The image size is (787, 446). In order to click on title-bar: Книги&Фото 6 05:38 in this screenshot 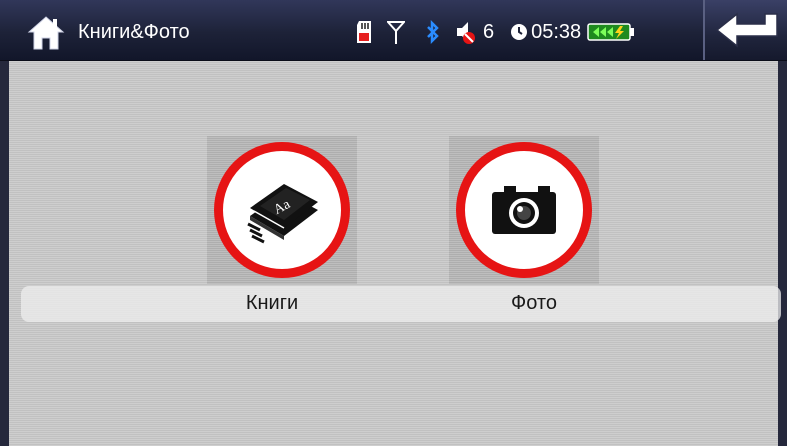, I will do `click(393, 30)`.